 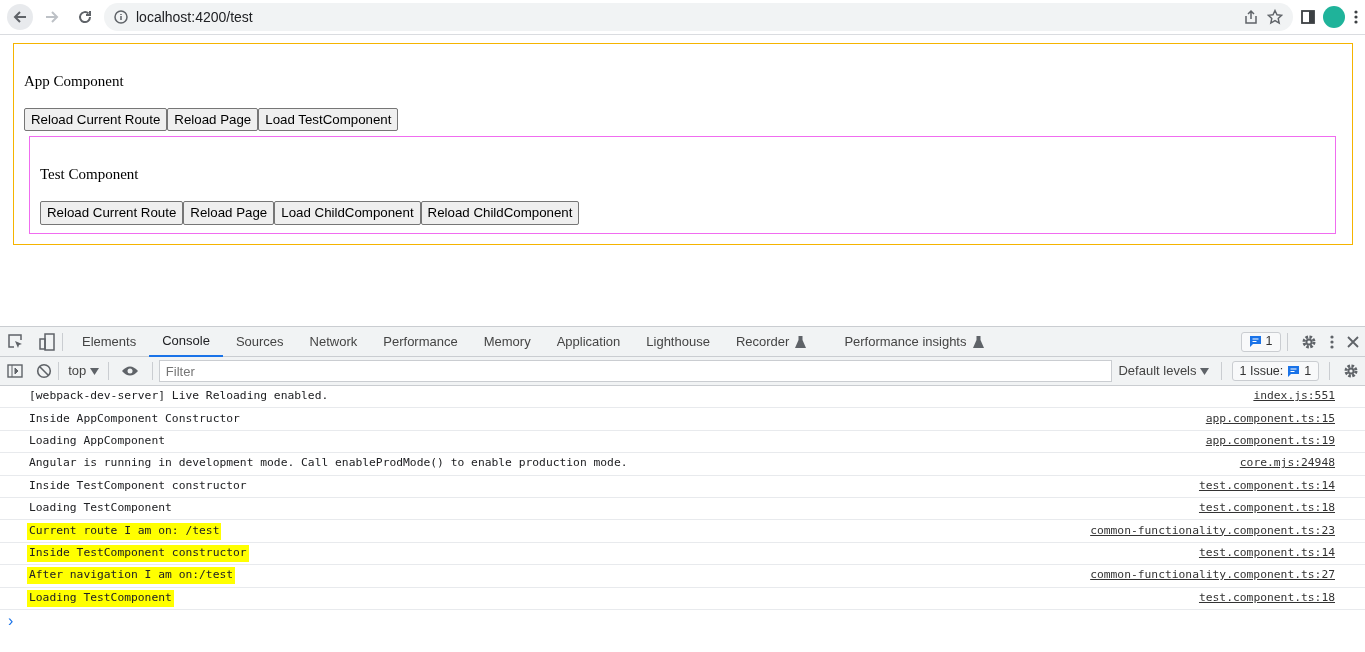 I want to click on device-toolbar-icon, so click(x=46, y=341).